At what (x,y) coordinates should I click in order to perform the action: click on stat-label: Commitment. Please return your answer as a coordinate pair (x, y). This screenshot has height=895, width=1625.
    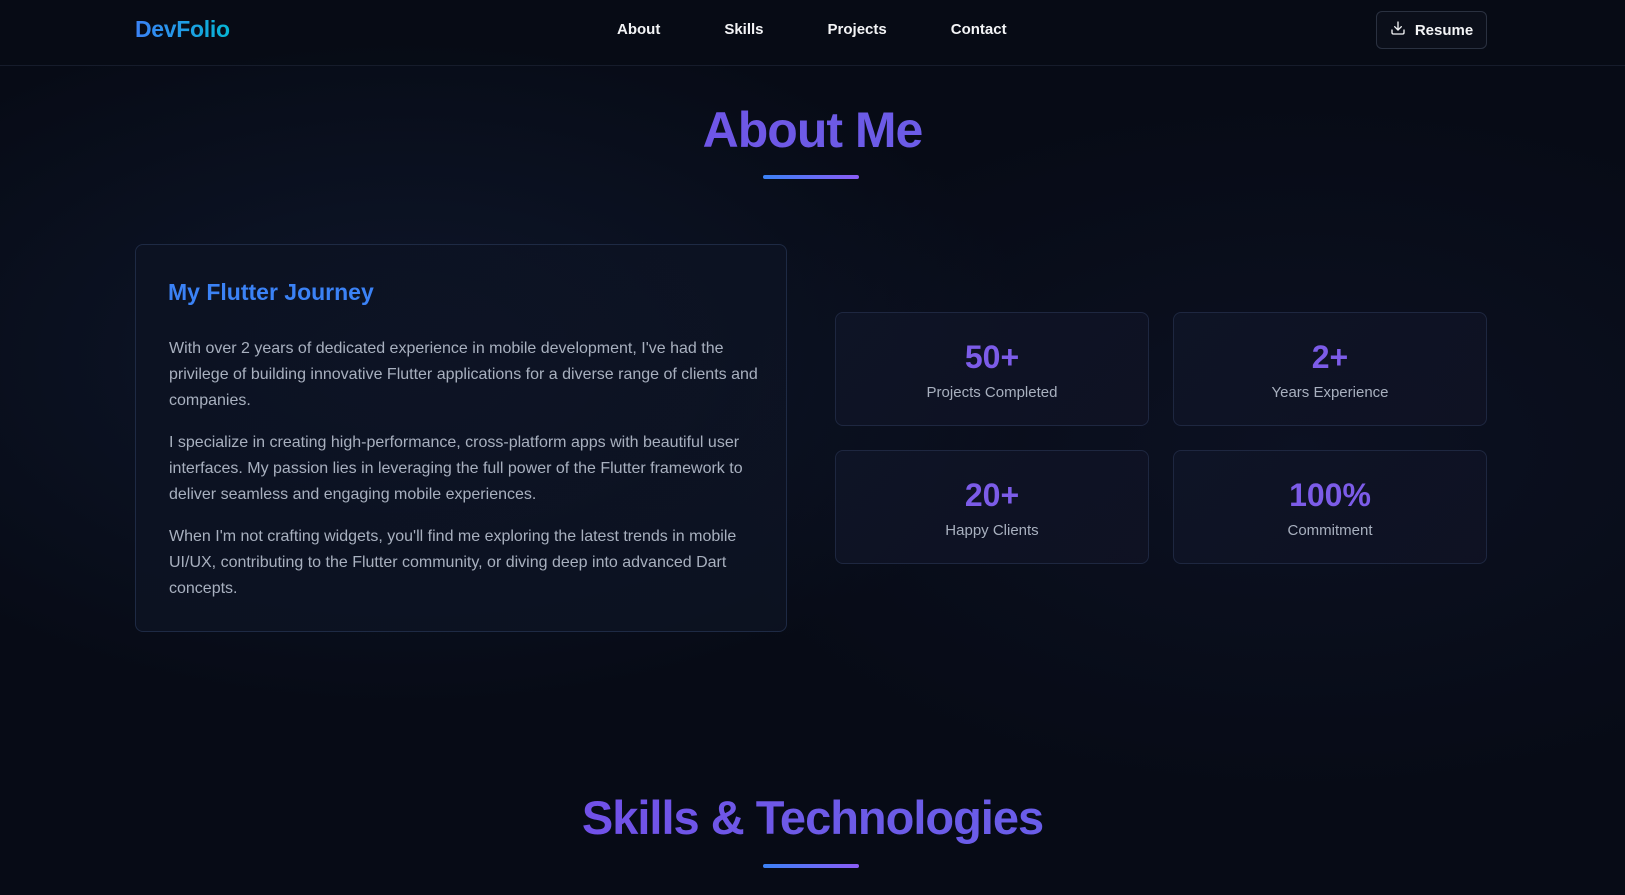
    Looking at the image, I should click on (1330, 530).